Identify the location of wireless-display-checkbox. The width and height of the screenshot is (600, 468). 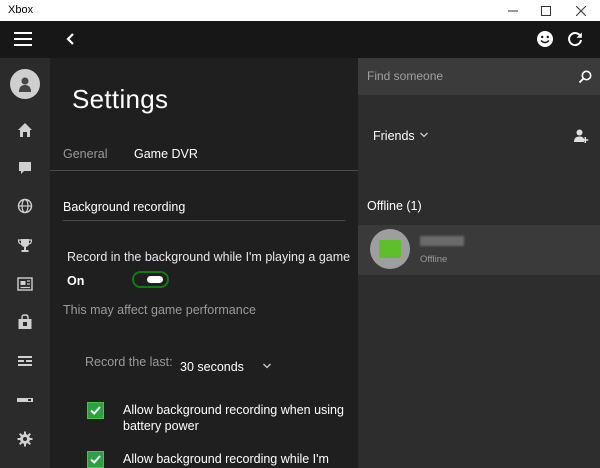
(95, 459).